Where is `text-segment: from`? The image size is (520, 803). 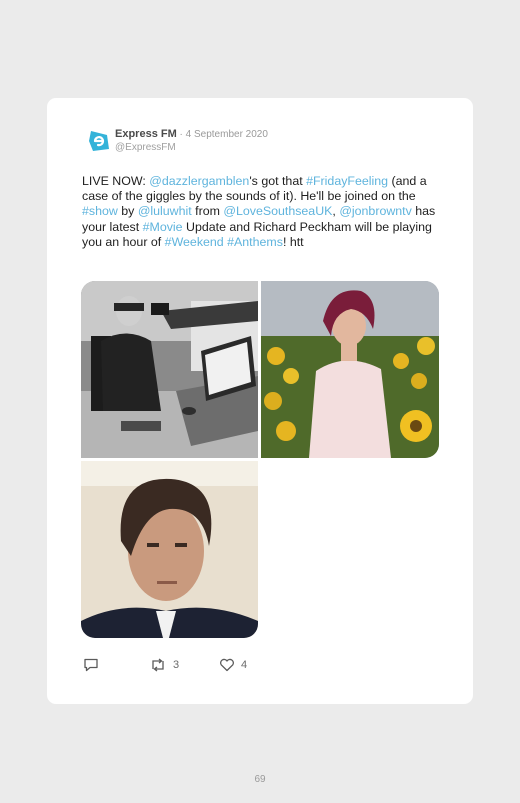
text-segment: from is located at coordinates (207, 211).